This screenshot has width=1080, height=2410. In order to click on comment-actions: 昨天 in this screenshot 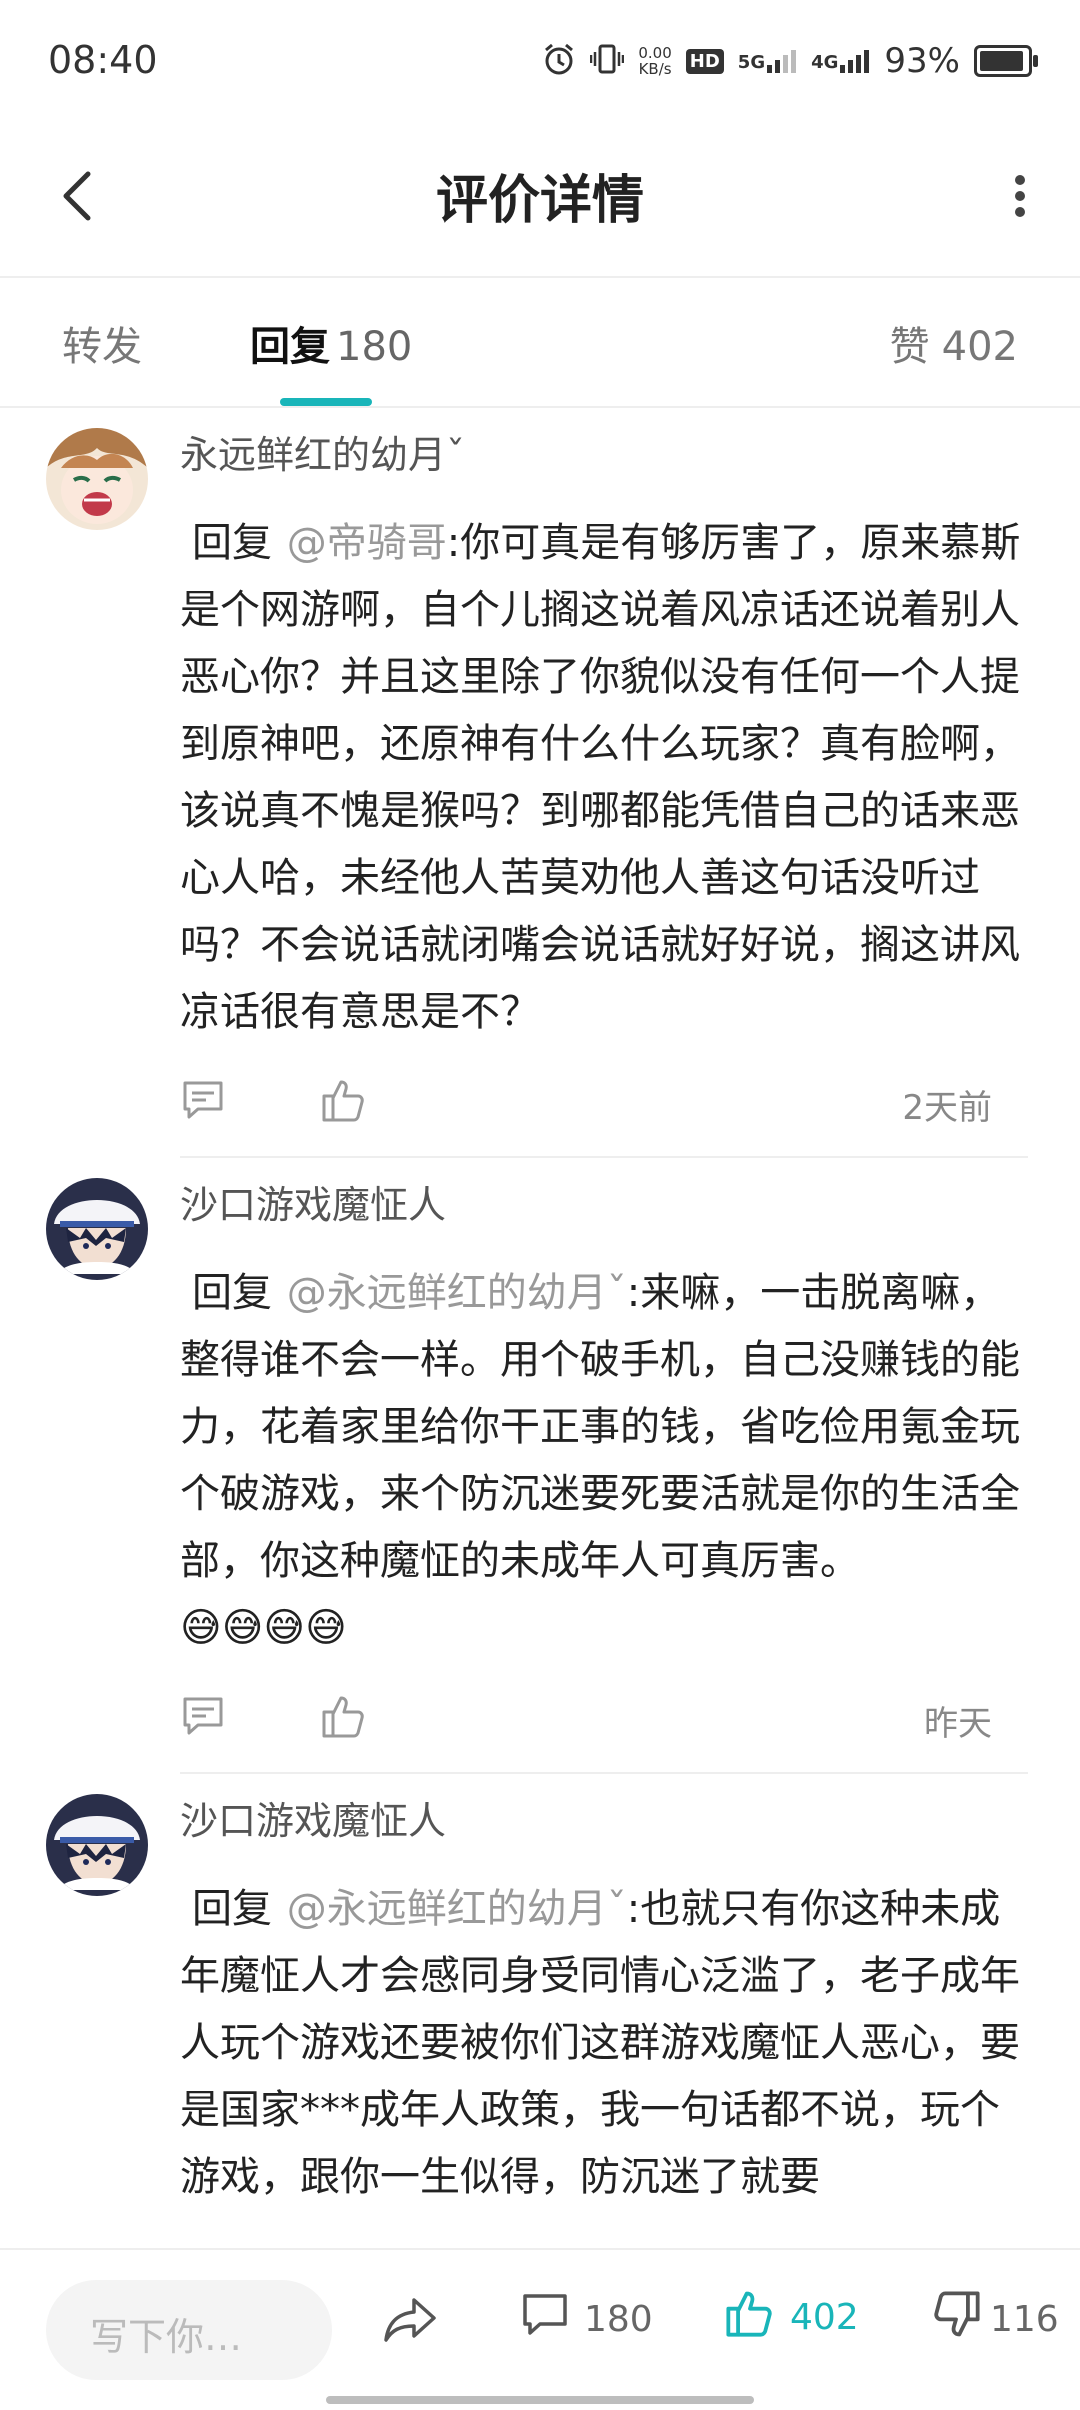, I will do `click(609, 1722)`.